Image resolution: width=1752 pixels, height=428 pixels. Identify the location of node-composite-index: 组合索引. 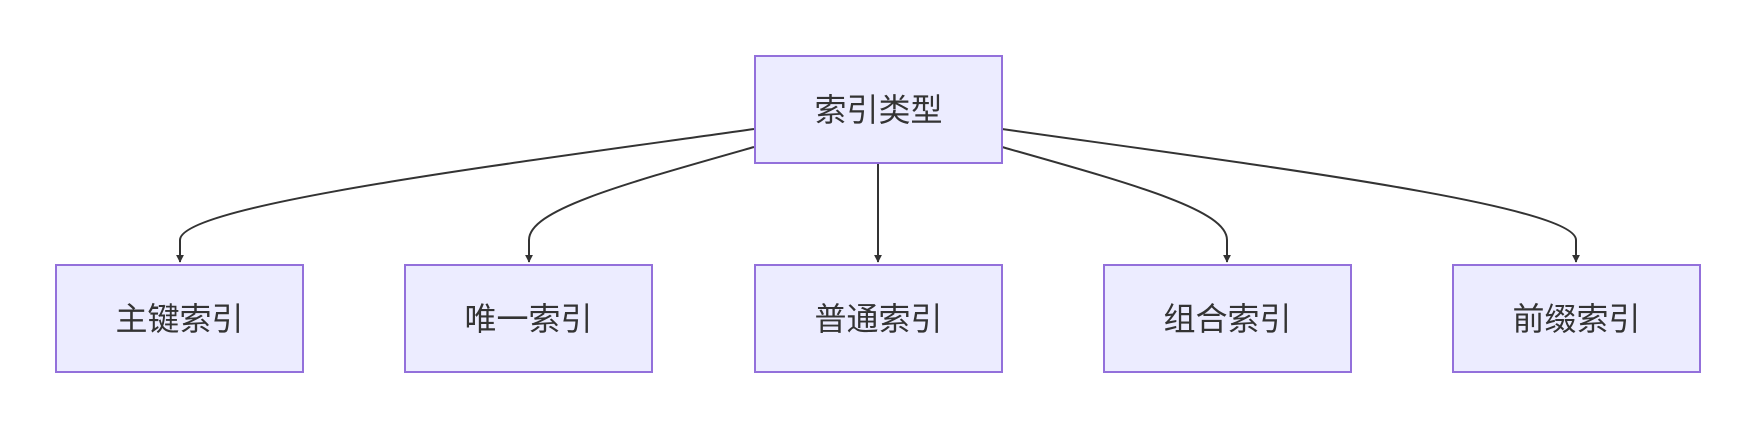
(1227, 318).